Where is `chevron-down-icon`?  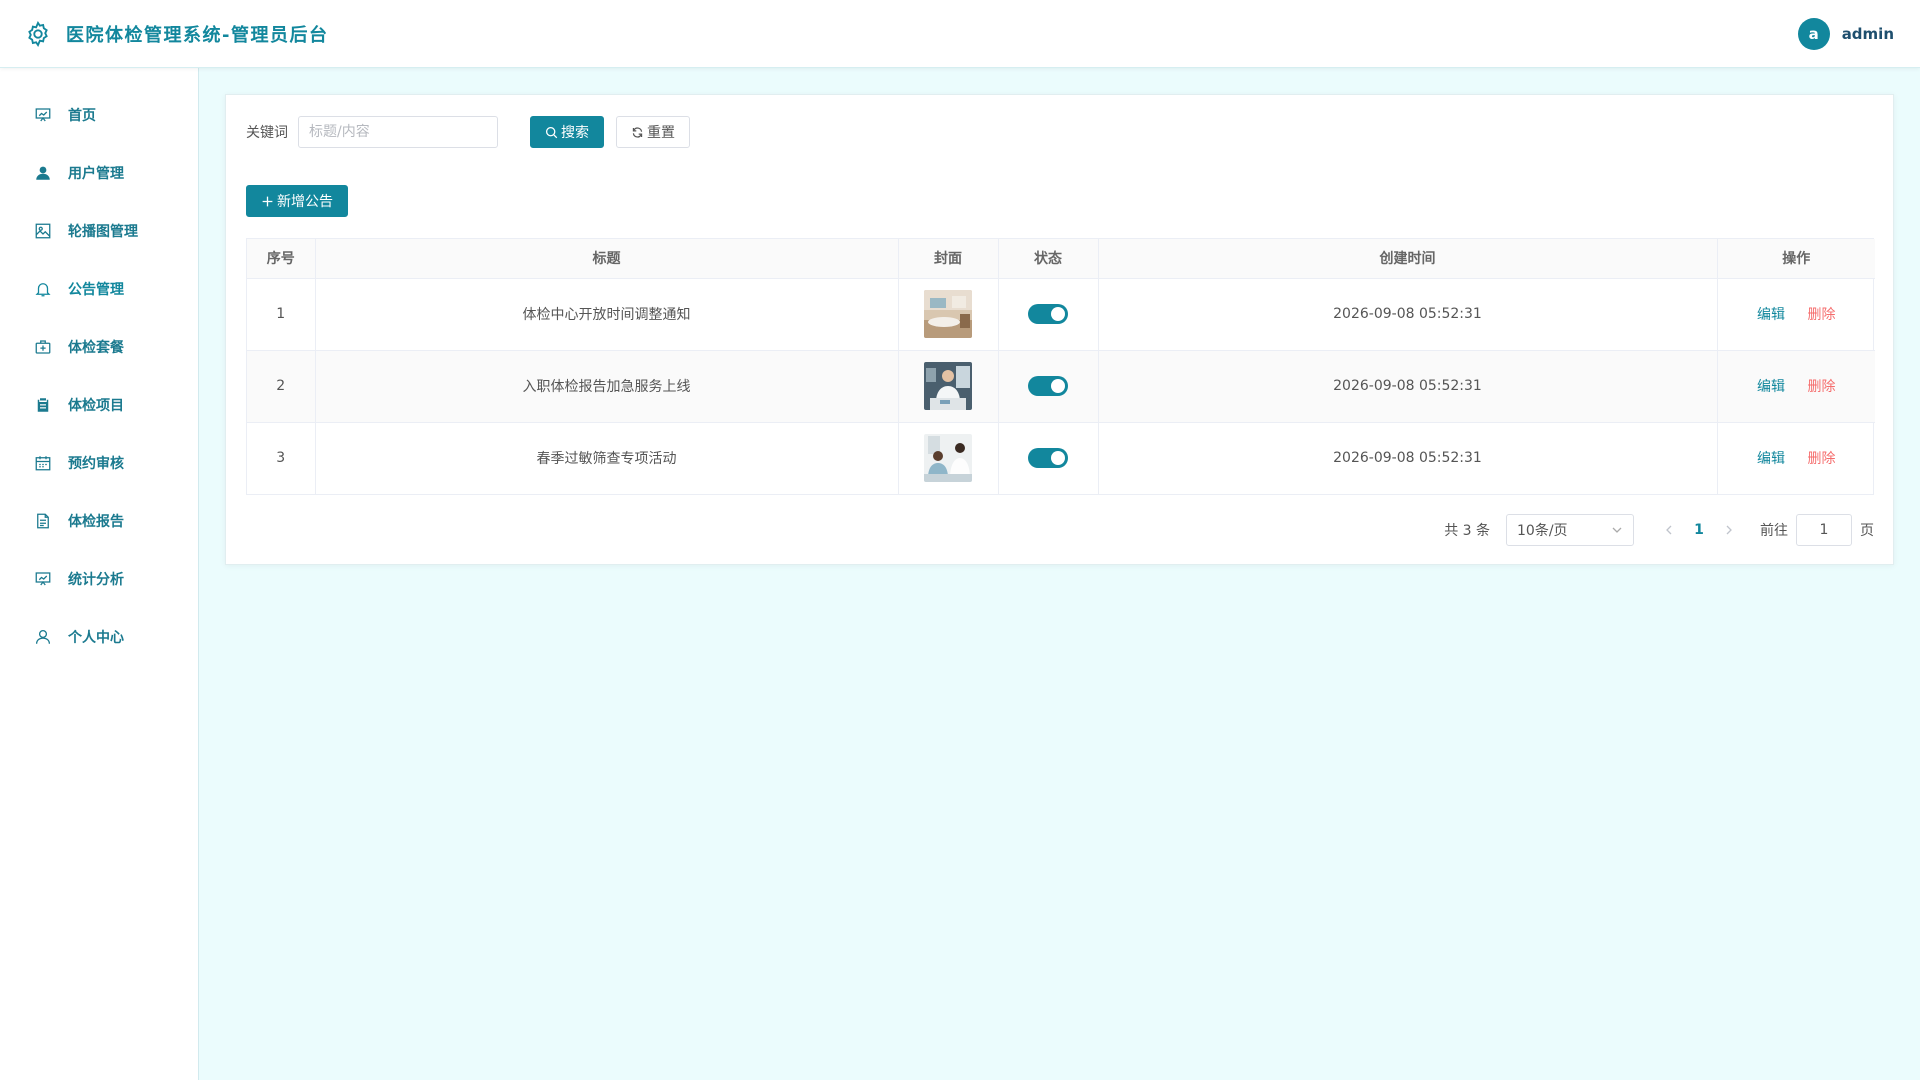
chevron-down-icon is located at coordinates (1617, 530).